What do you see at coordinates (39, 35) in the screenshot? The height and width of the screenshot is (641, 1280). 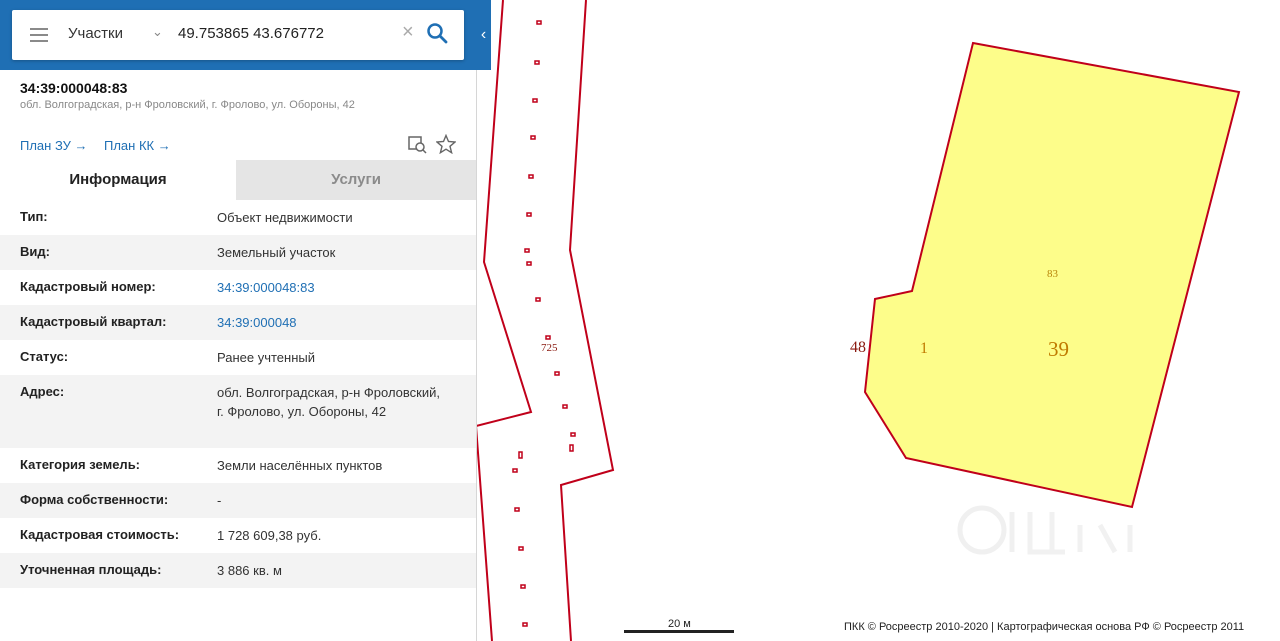 I see `menu-icon` at bounding box center [39, 35].